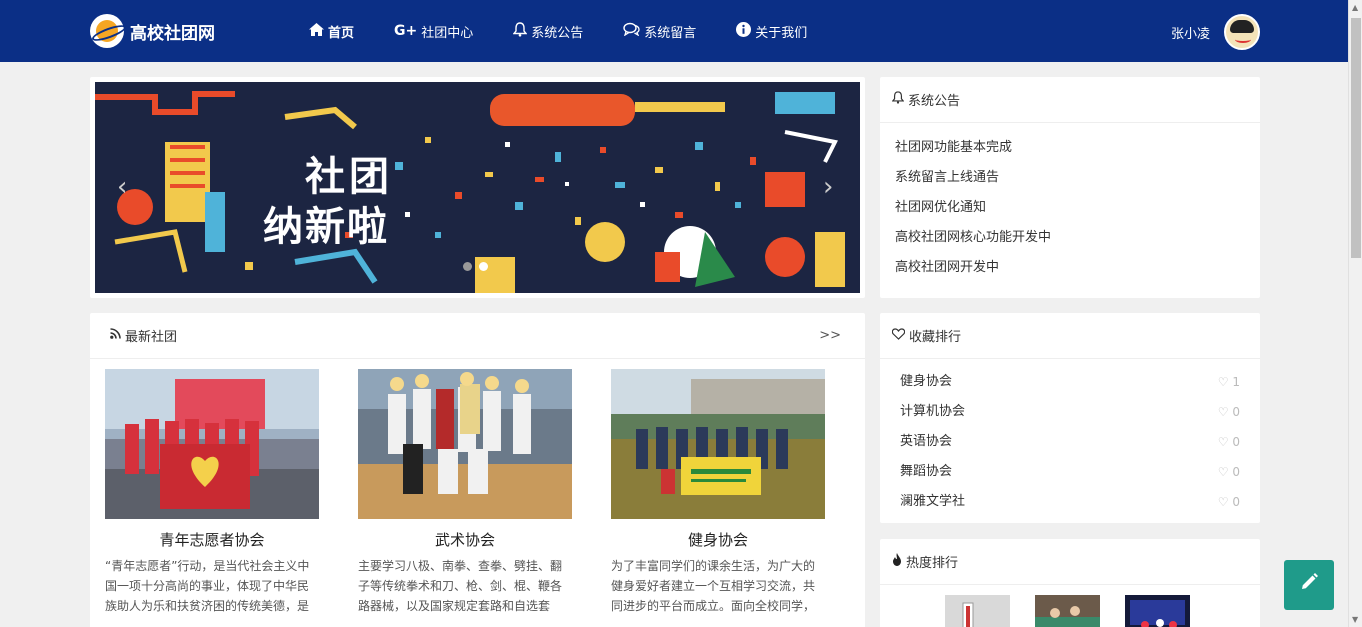  I want to click on announcement-item: 高校社团网开发中, so click(1077, 268).